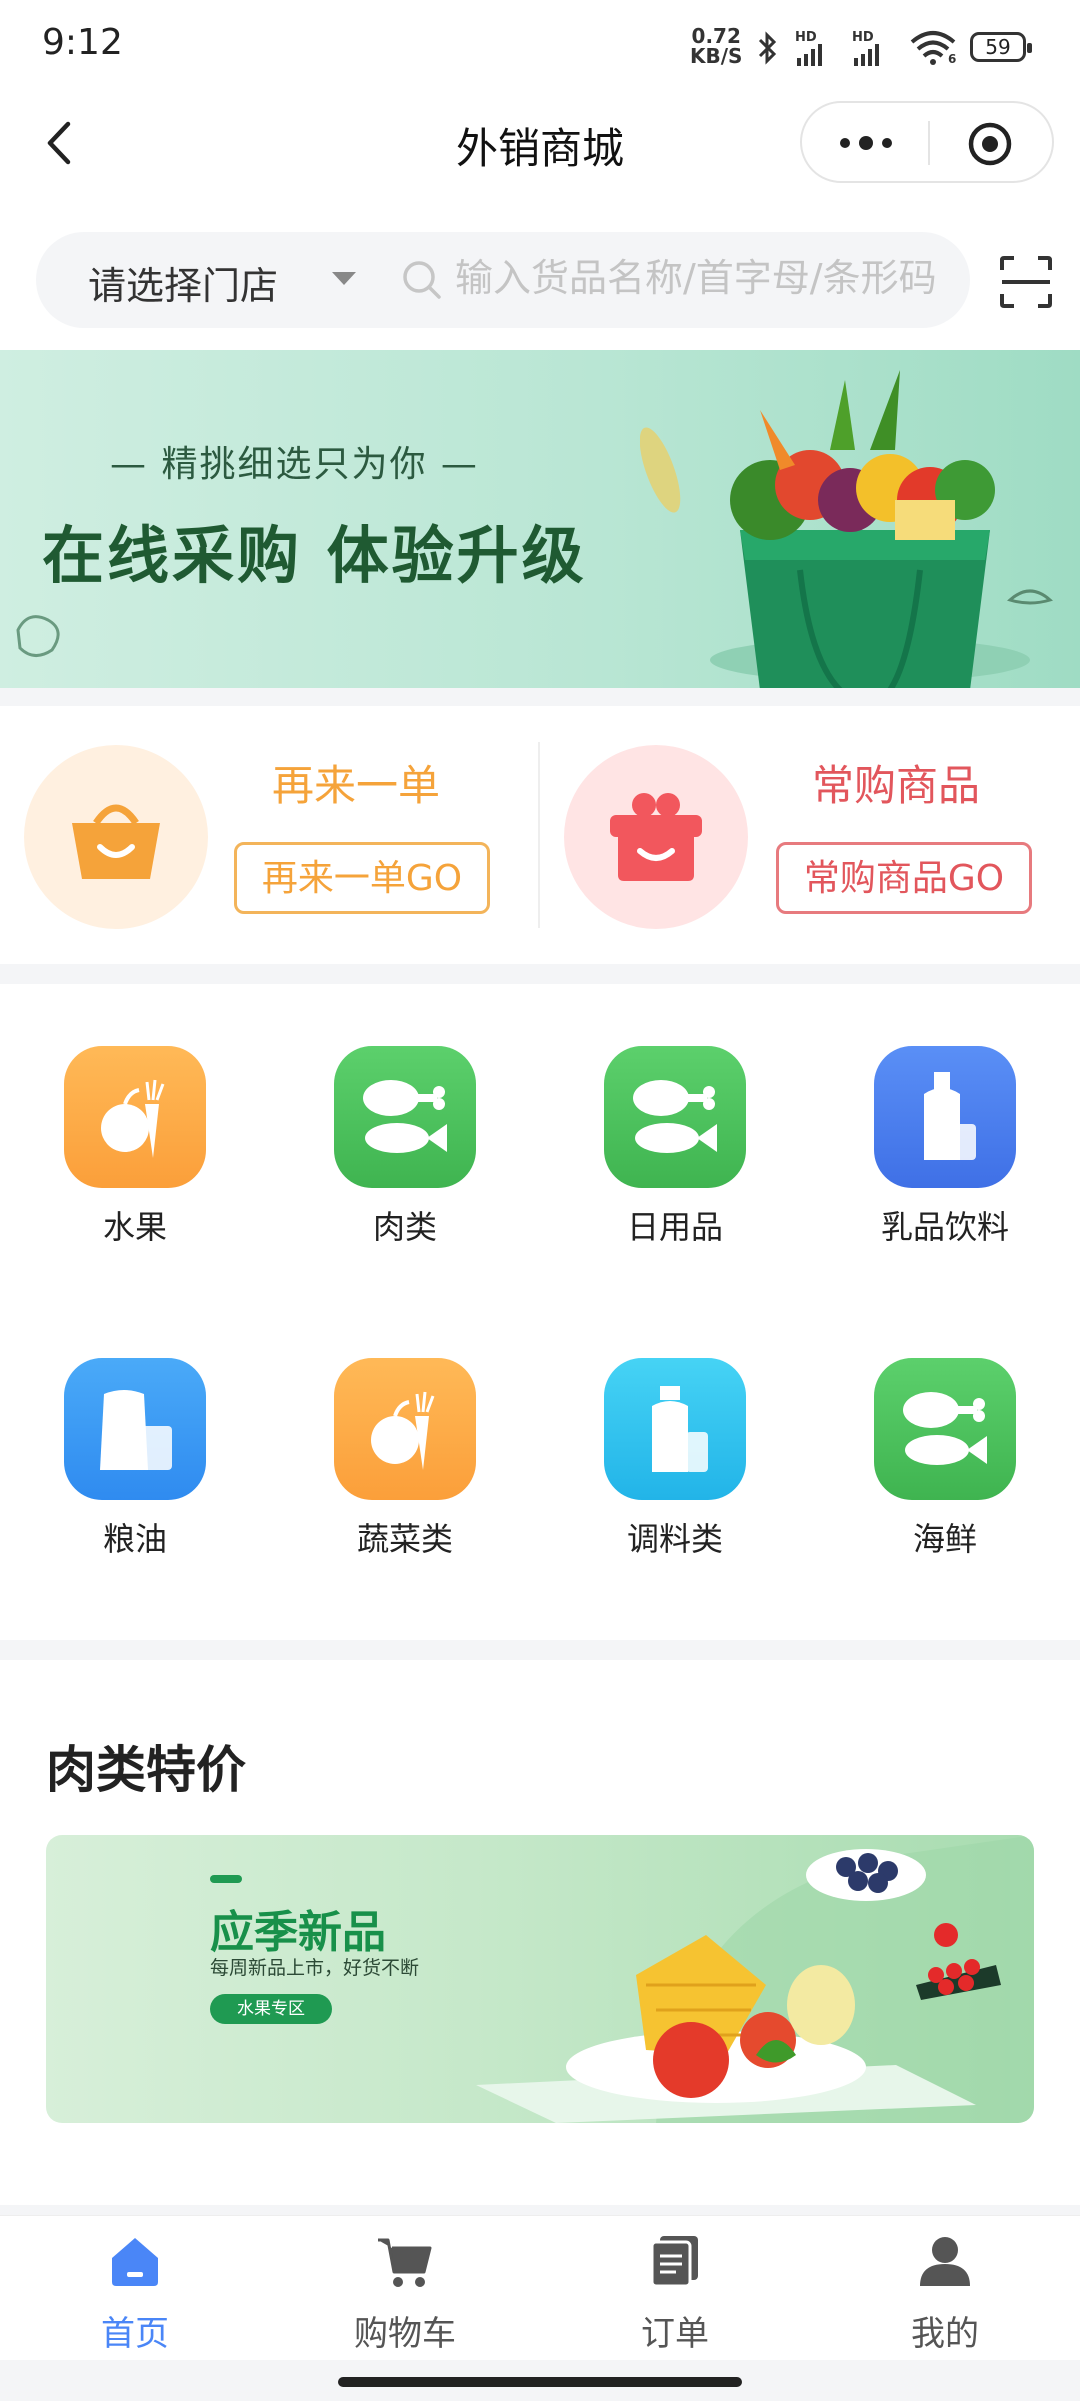  I want to click on promo-banner, so click(540, 1979).